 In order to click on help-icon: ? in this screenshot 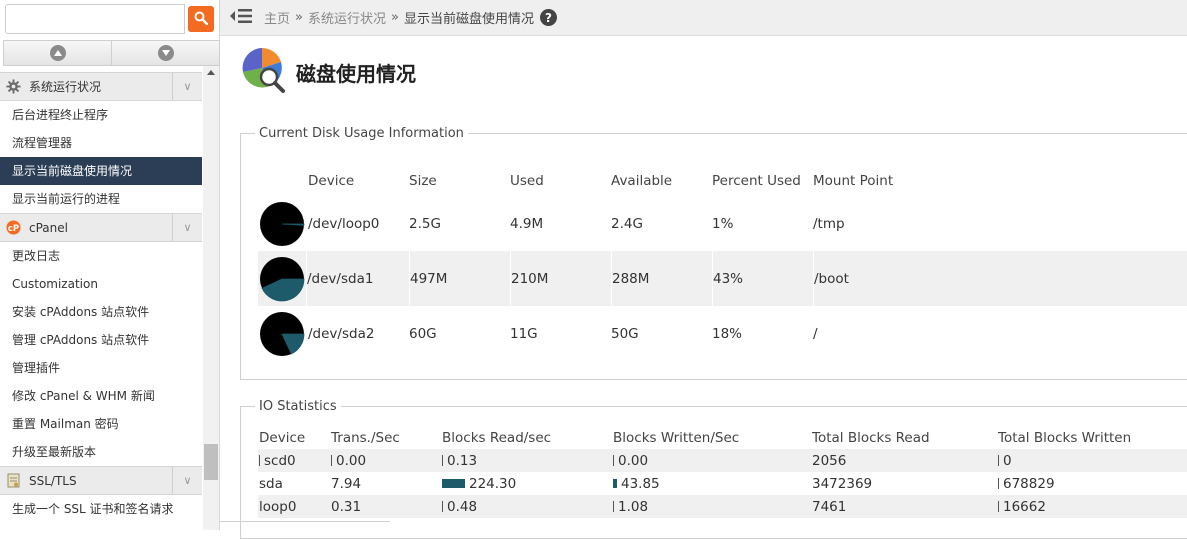, I will do `click(548, 17)`.